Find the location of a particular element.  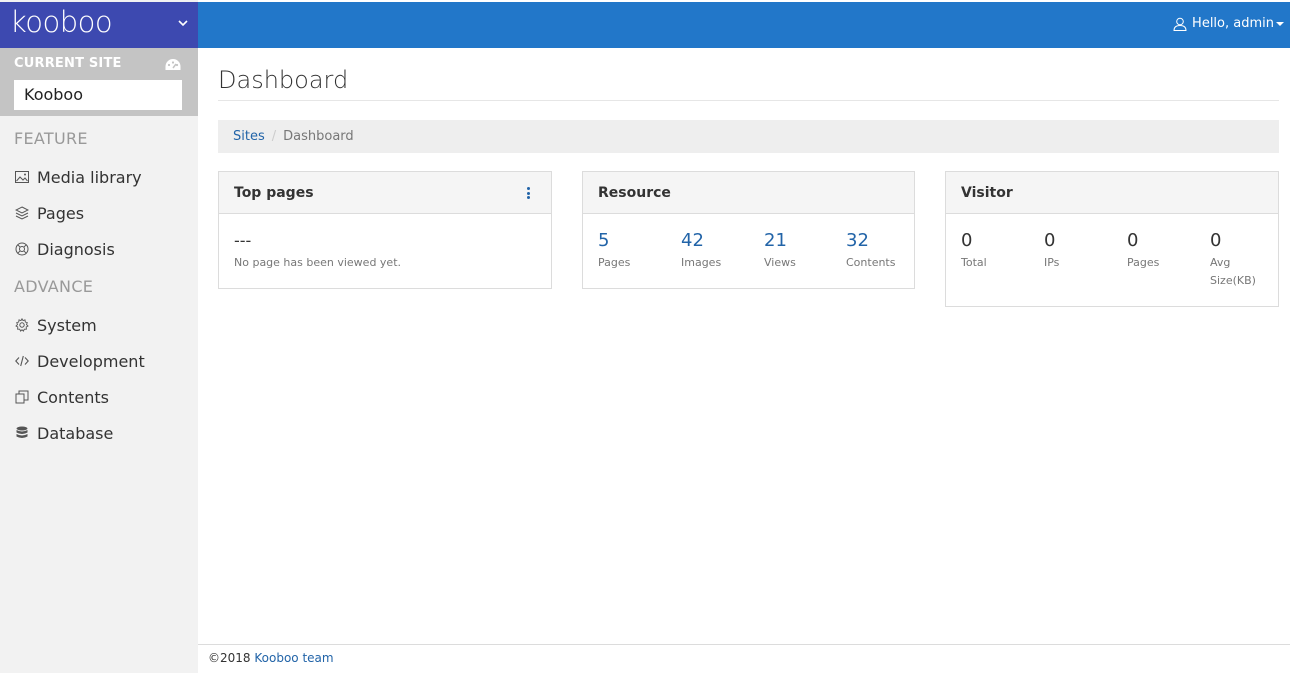

resource-stat-images: 42 Images is located at coordinates (721, 251).